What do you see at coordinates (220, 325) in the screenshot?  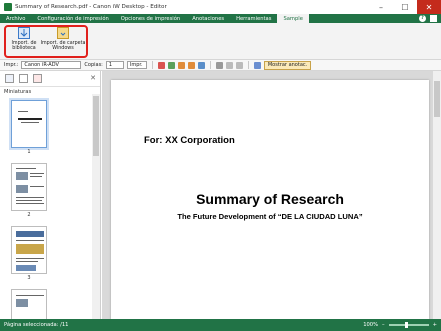 I see `status-bar: Página seleccionada: /11 100% – +` at bounding box center [220, 325].